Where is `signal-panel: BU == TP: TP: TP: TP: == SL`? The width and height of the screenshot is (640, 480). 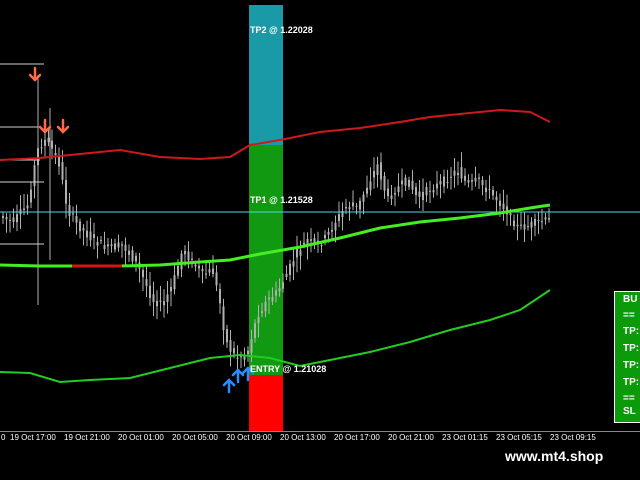
signal-panel: BU == TP: TP: TP: TP: == SL is located at coordinates (627, 357).